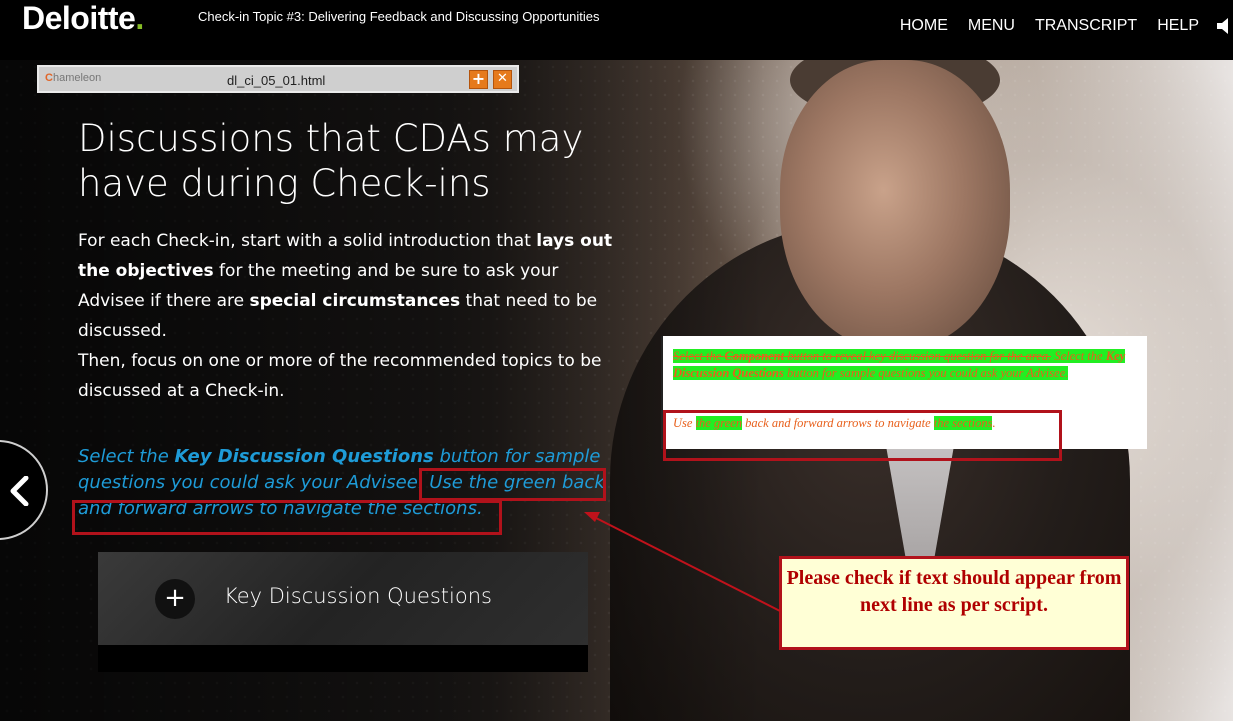 The height and width of the screenshot is (721, 1233). What do you see at coordinates (358, 596) in the screenshot?
I see `key-discussion-questions-label: Key Discussion Questions` at bounding box center [358, 596].